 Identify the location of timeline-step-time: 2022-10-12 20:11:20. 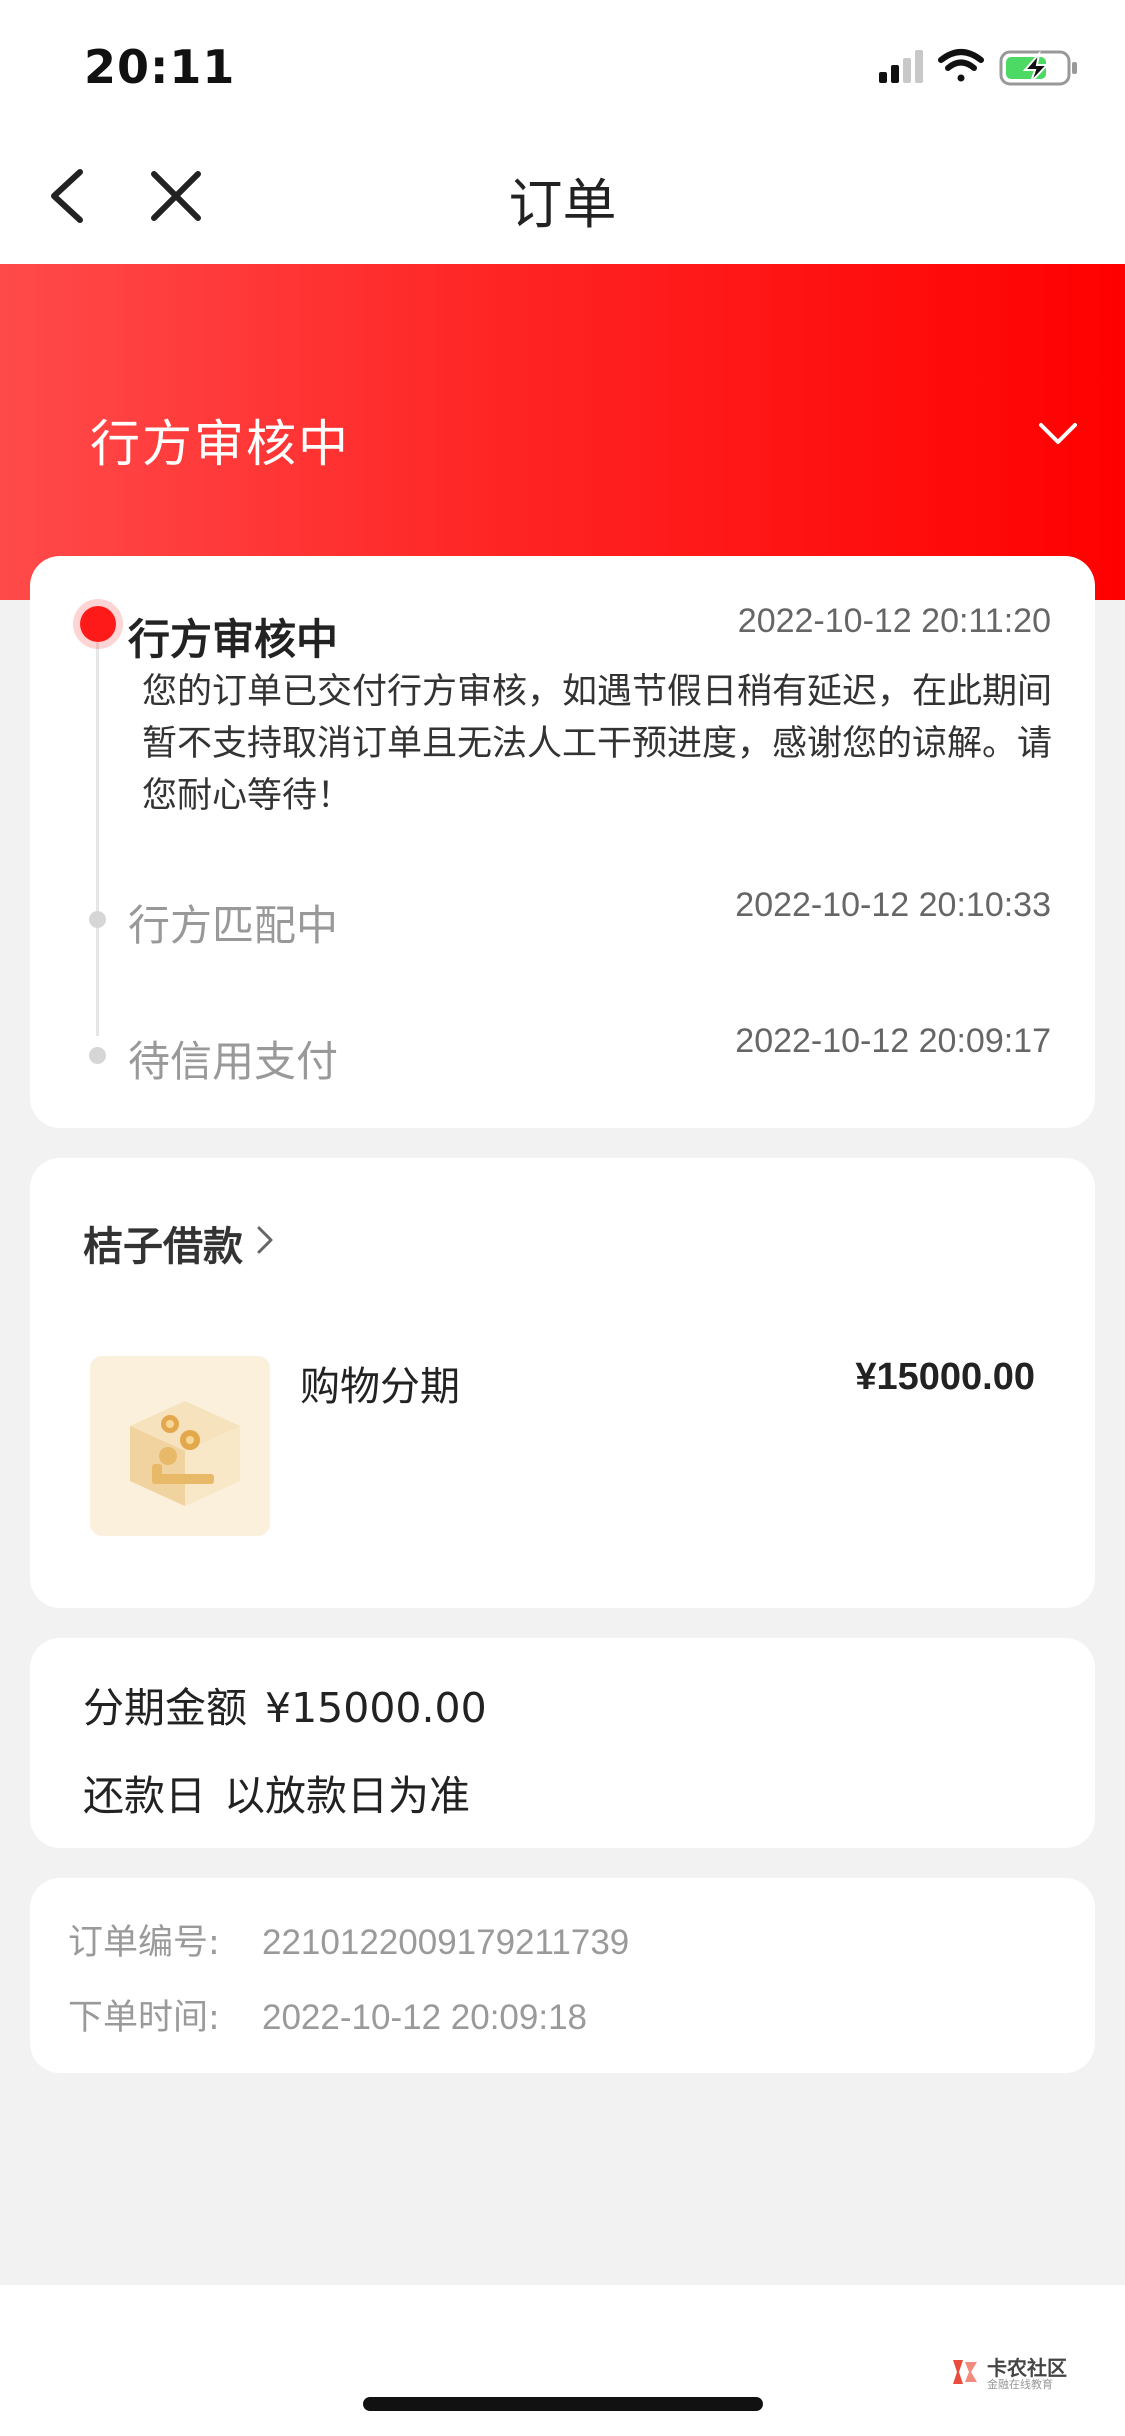
(894, 621).